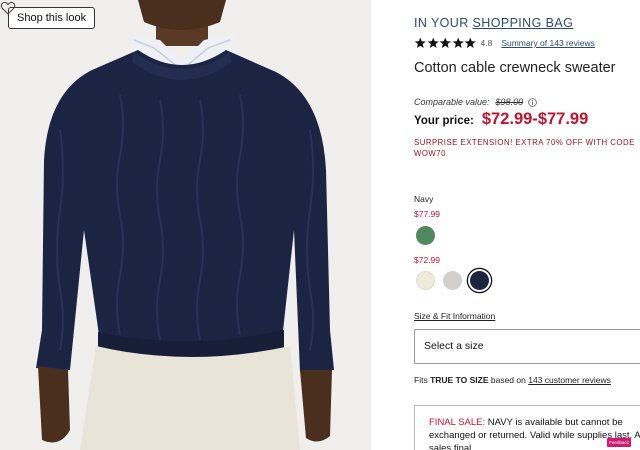  Describe the element at coordinates (425, 235) in the screenshot. I see `swatch-green` at that location.